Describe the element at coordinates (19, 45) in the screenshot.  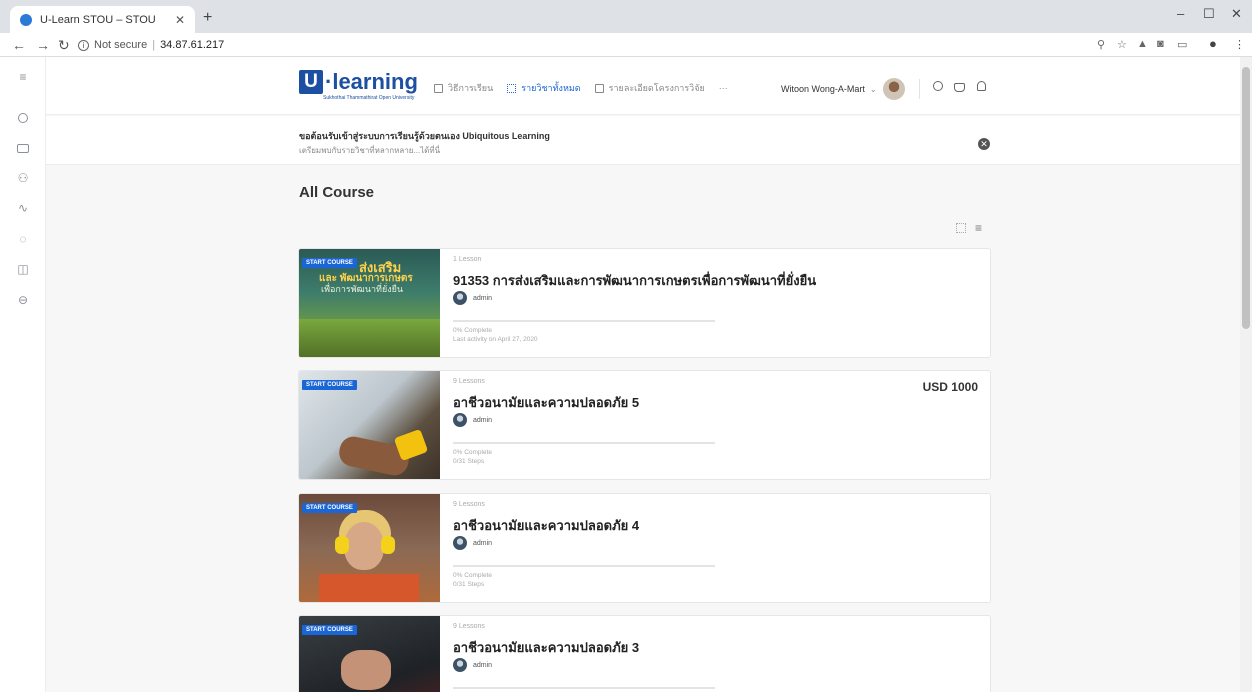
I see `back-arrow-icon: ←` at that location.